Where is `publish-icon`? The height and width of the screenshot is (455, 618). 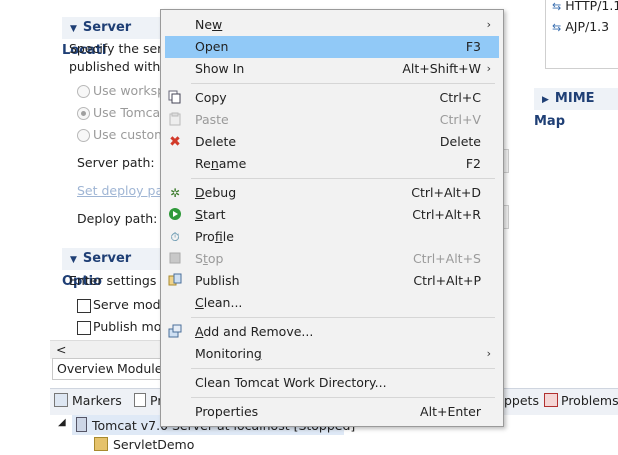 publish-icon is located at coordinates (175, 281).